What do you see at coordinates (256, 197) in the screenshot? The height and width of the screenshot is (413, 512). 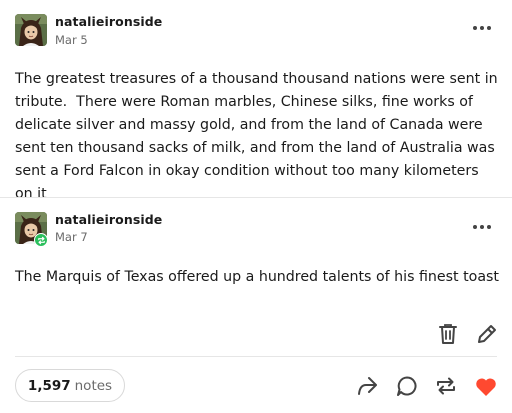 I see `post-divider` at bounding box center [256, 197].